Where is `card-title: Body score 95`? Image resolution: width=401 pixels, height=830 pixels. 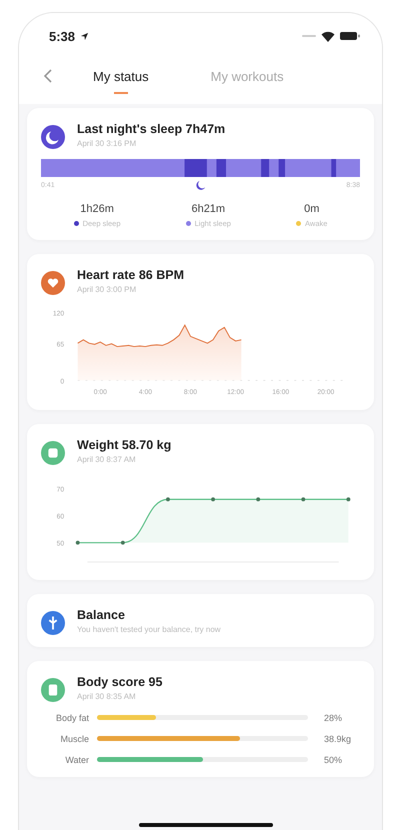 card-title: Body score 95 is located at coordinates (119, 681).